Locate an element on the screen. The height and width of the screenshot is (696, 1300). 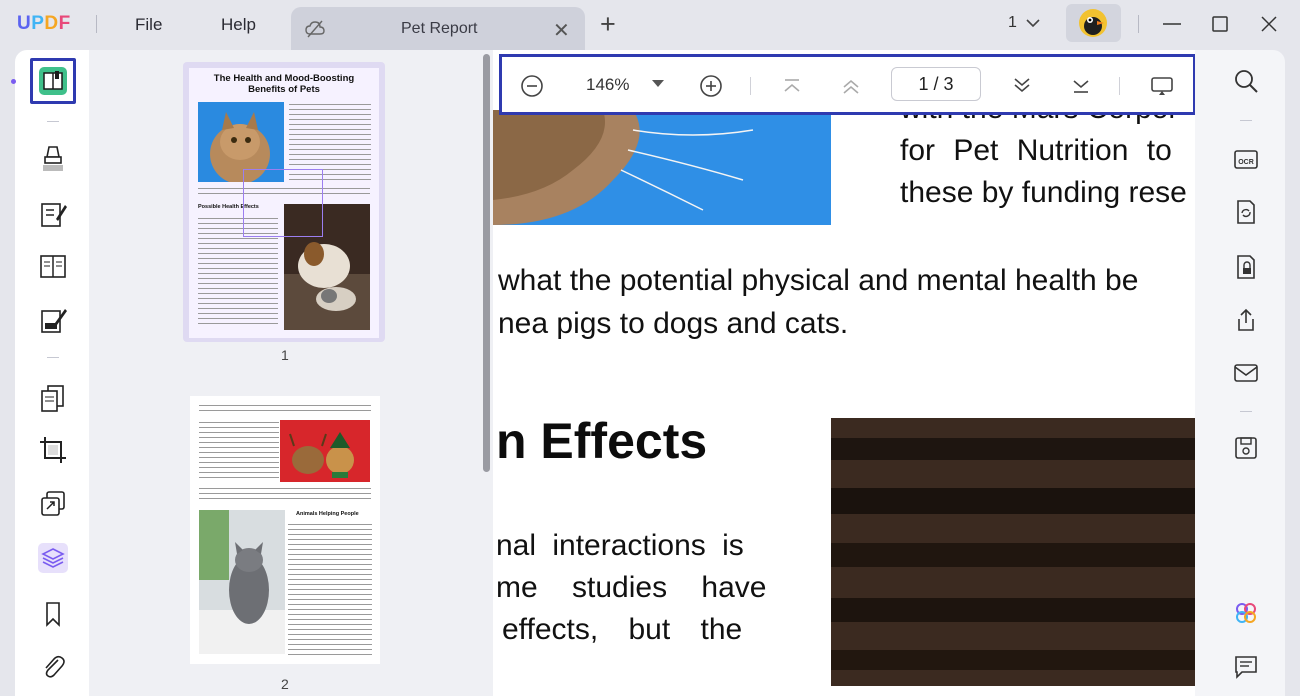
doc-line-f: nal interactions is is located at coordinates (620, 545).